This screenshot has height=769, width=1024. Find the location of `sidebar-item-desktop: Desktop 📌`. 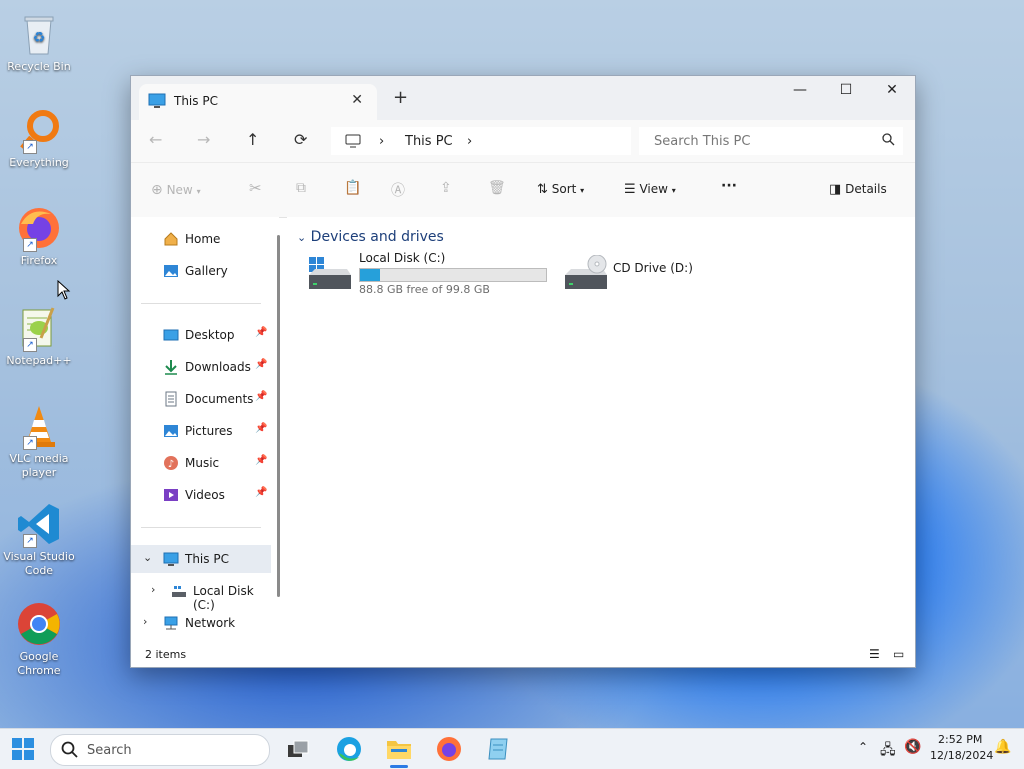

sidebar-item-desktop: Desktop 📌 is located at coordinates (201, 335).